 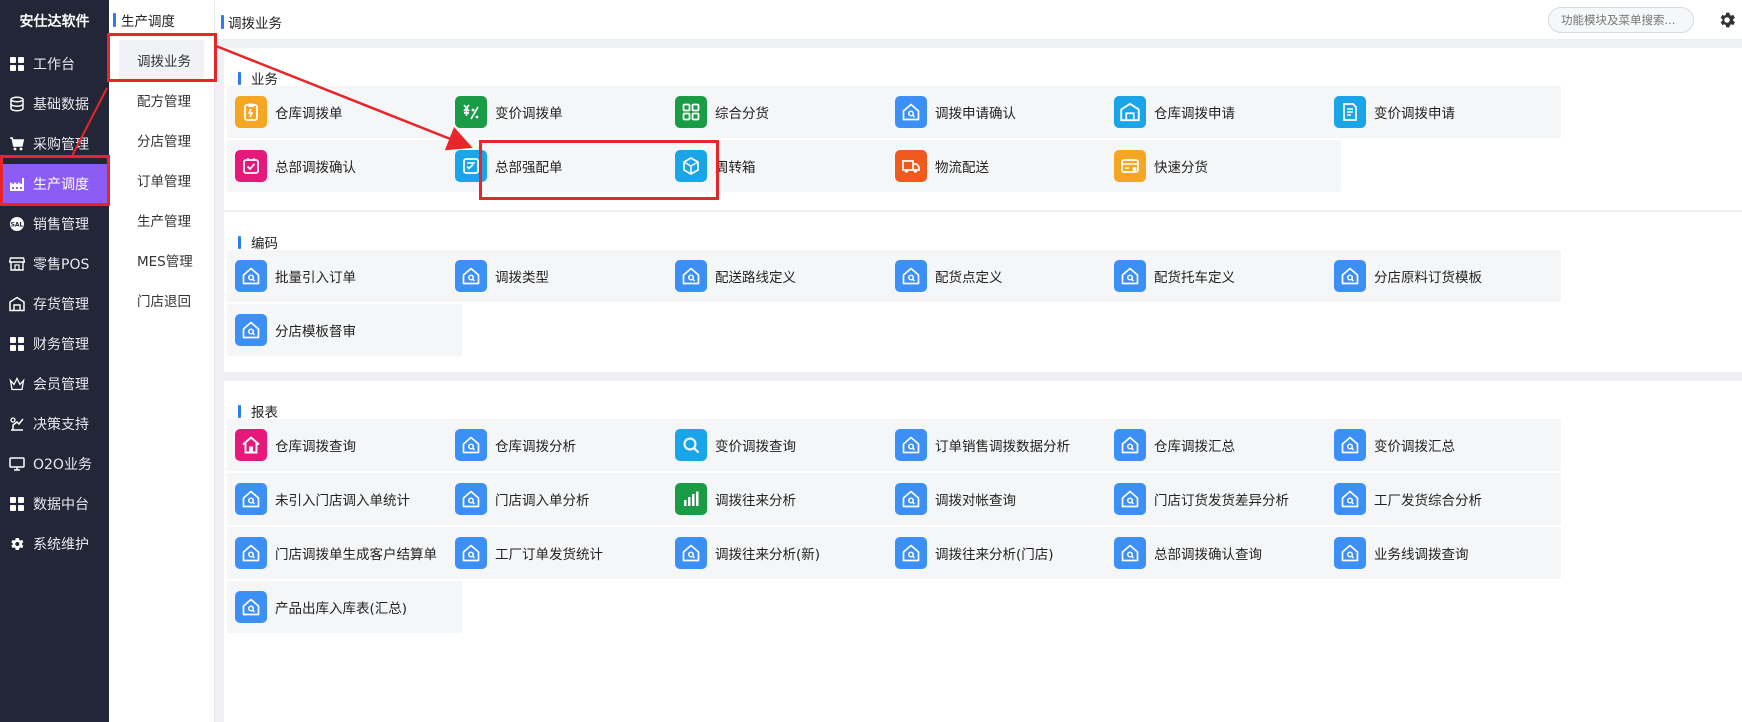 I want to click on breadcrumb-current: 调拨业务, so click(x=255, y=22).